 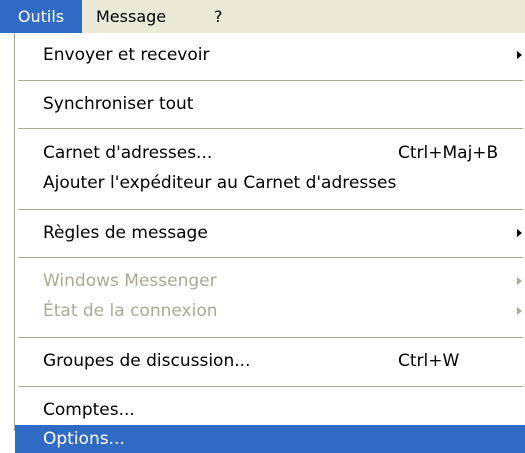 What do you see at coordinates (270, 55) in the screenshot?
I see `menu-item-envoyer-et-recevoir: Envoyer et recevoir` at bounding box center [270, 55].